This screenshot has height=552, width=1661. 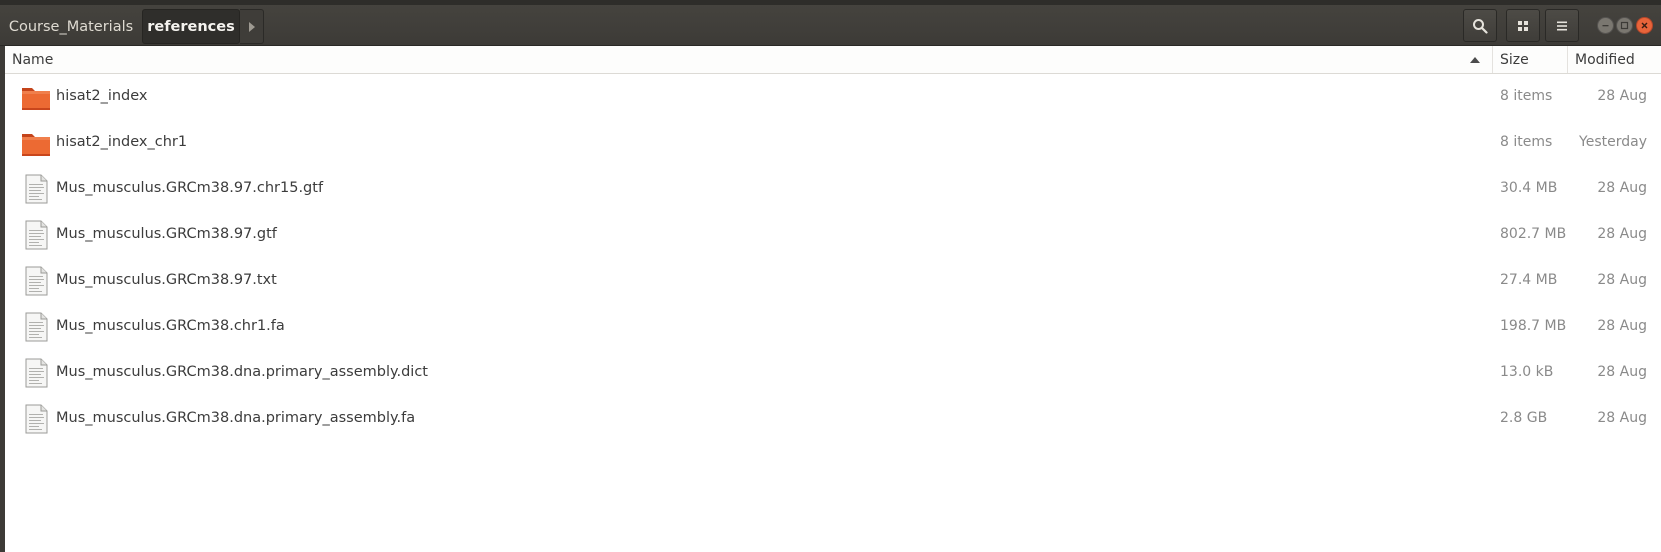 I want to click on hamburger-menu-icon, so click(x=1562, y=25).